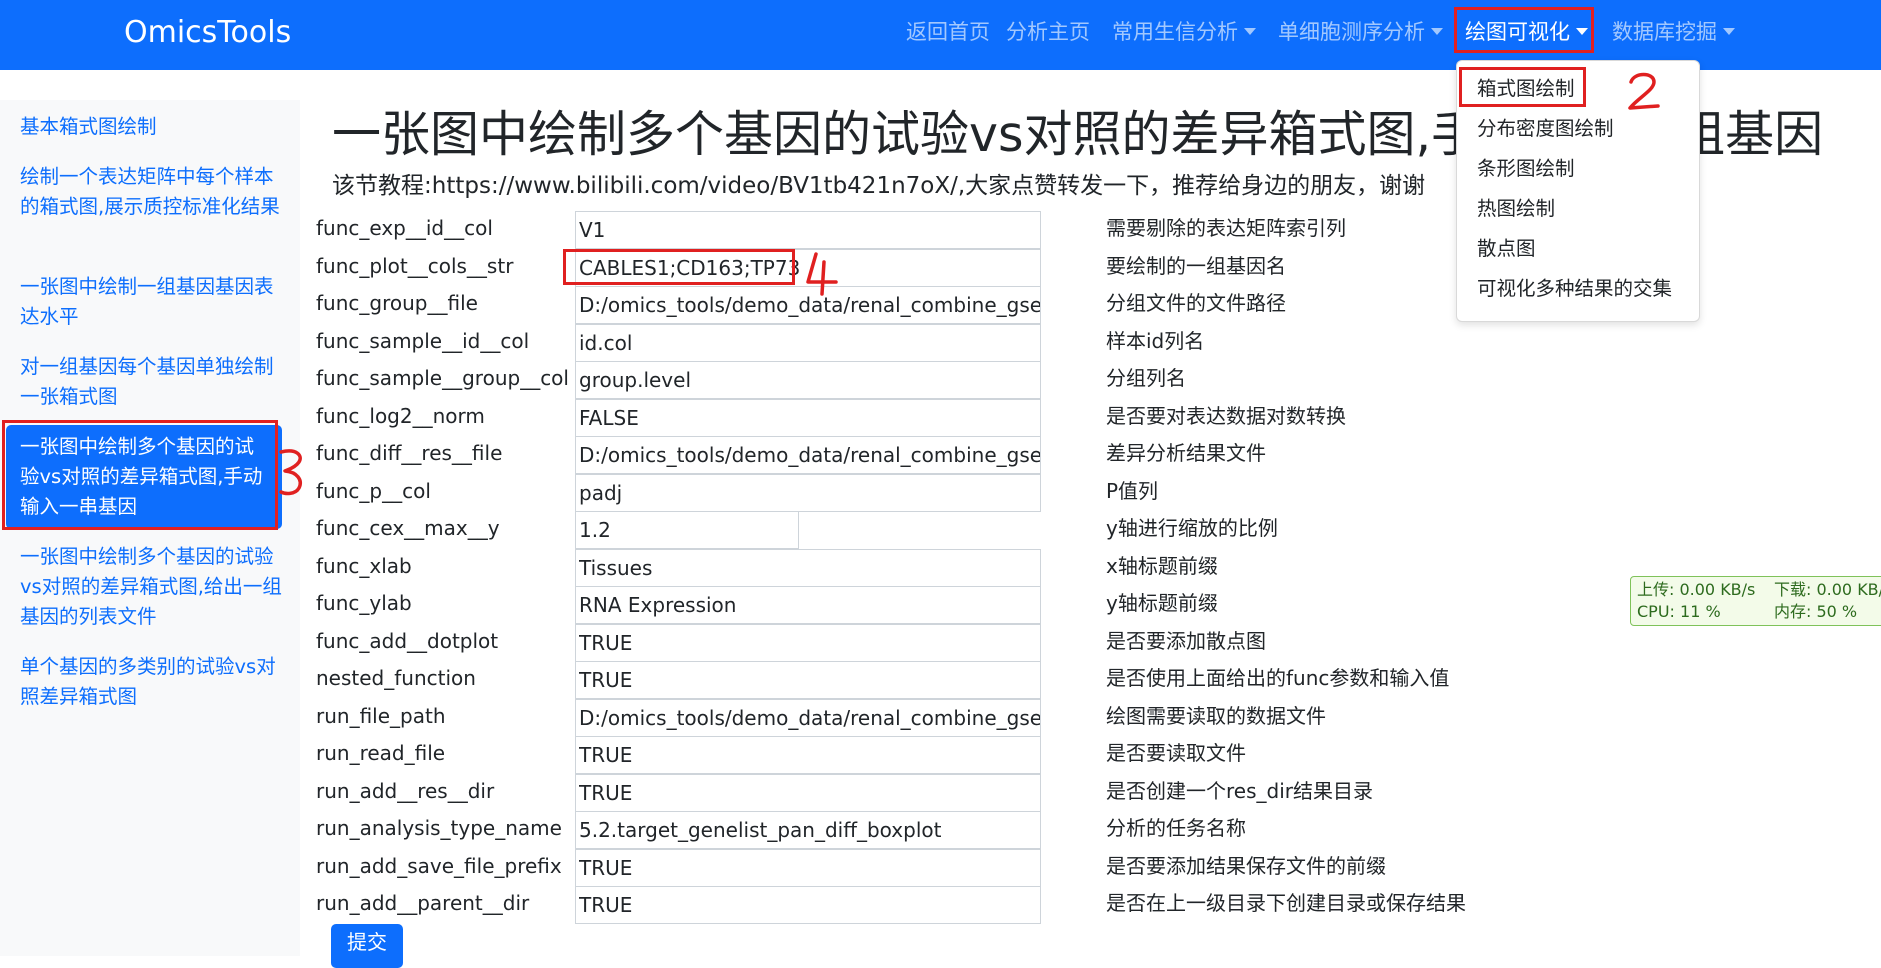 The image size is (1881, 968). Describe the element at coordinates (1186, 453) in the screenshot. I see `param-description: 差异分析结果文件` at that location.